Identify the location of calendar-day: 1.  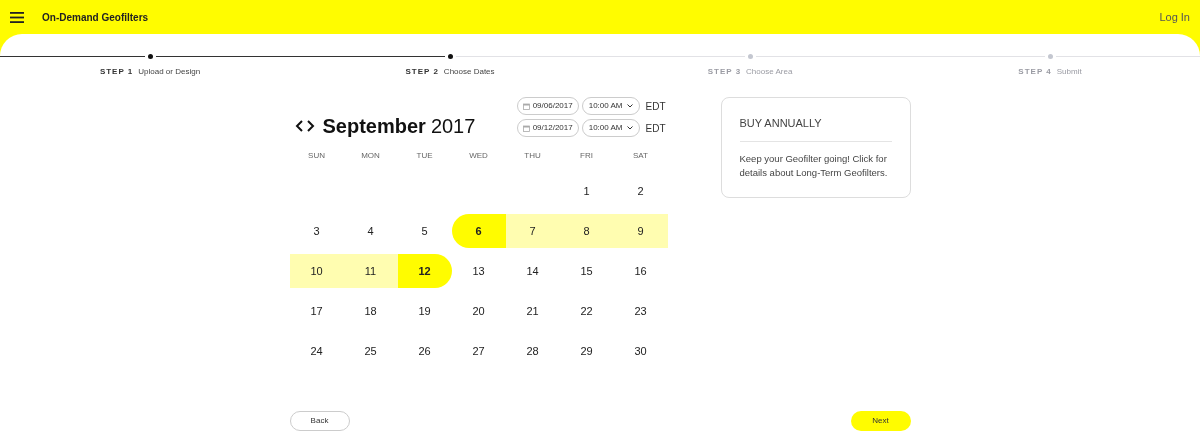
(586, 191).